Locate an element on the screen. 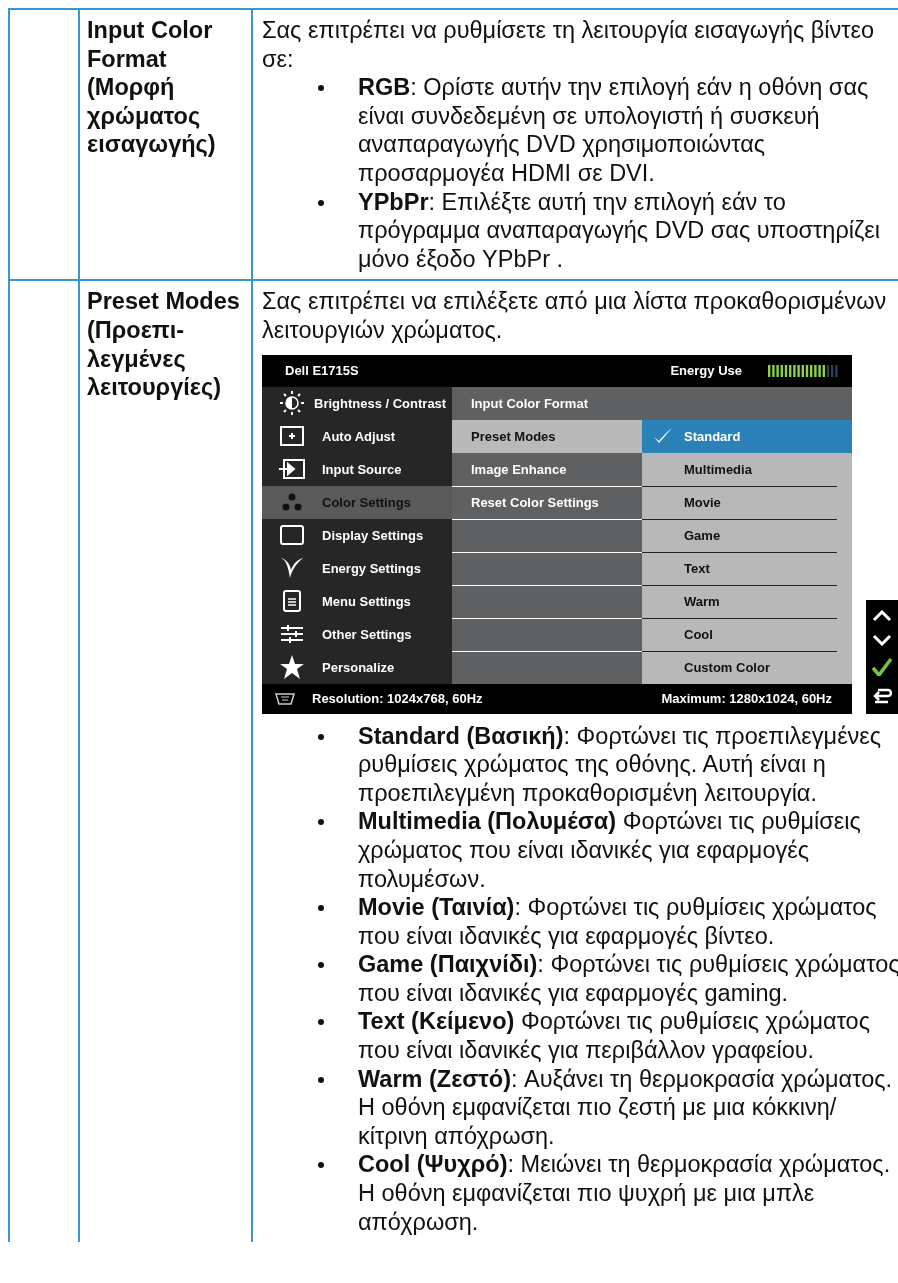 The image size is (898, 1283). sliders-icon is located at coordinates (292, 634).